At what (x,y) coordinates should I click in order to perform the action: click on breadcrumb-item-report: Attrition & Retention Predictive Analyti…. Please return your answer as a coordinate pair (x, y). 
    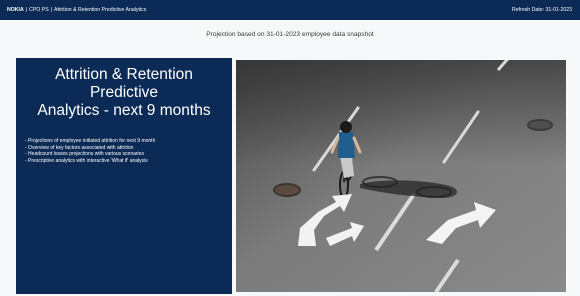
    Looking at the image, I should click on (100, 10).